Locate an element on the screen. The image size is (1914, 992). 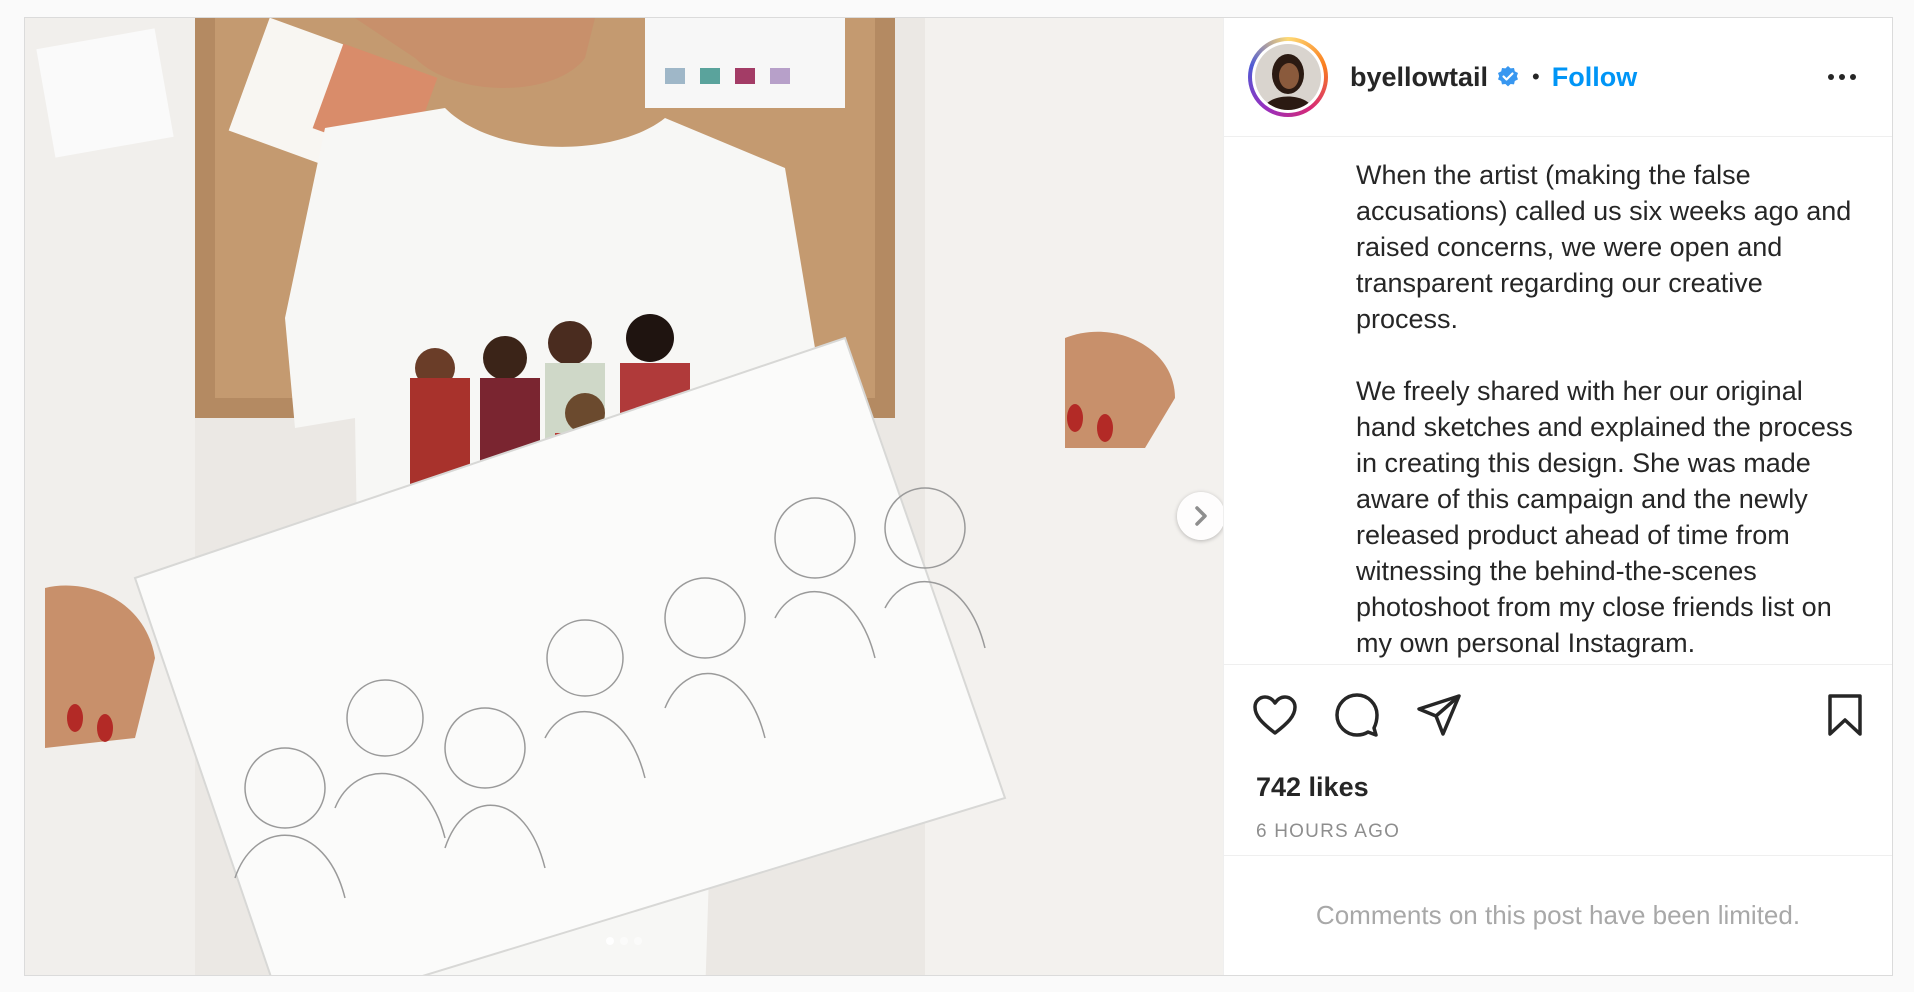
share-button is located at coordinates (1439, 715).